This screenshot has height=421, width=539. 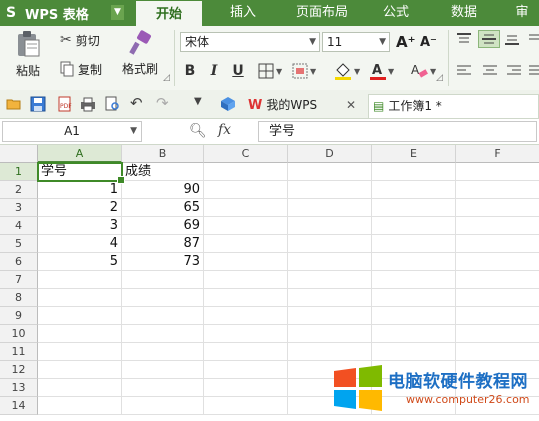 I want to click on font-launcher-icon: ◿, so click(x=439, y=78).